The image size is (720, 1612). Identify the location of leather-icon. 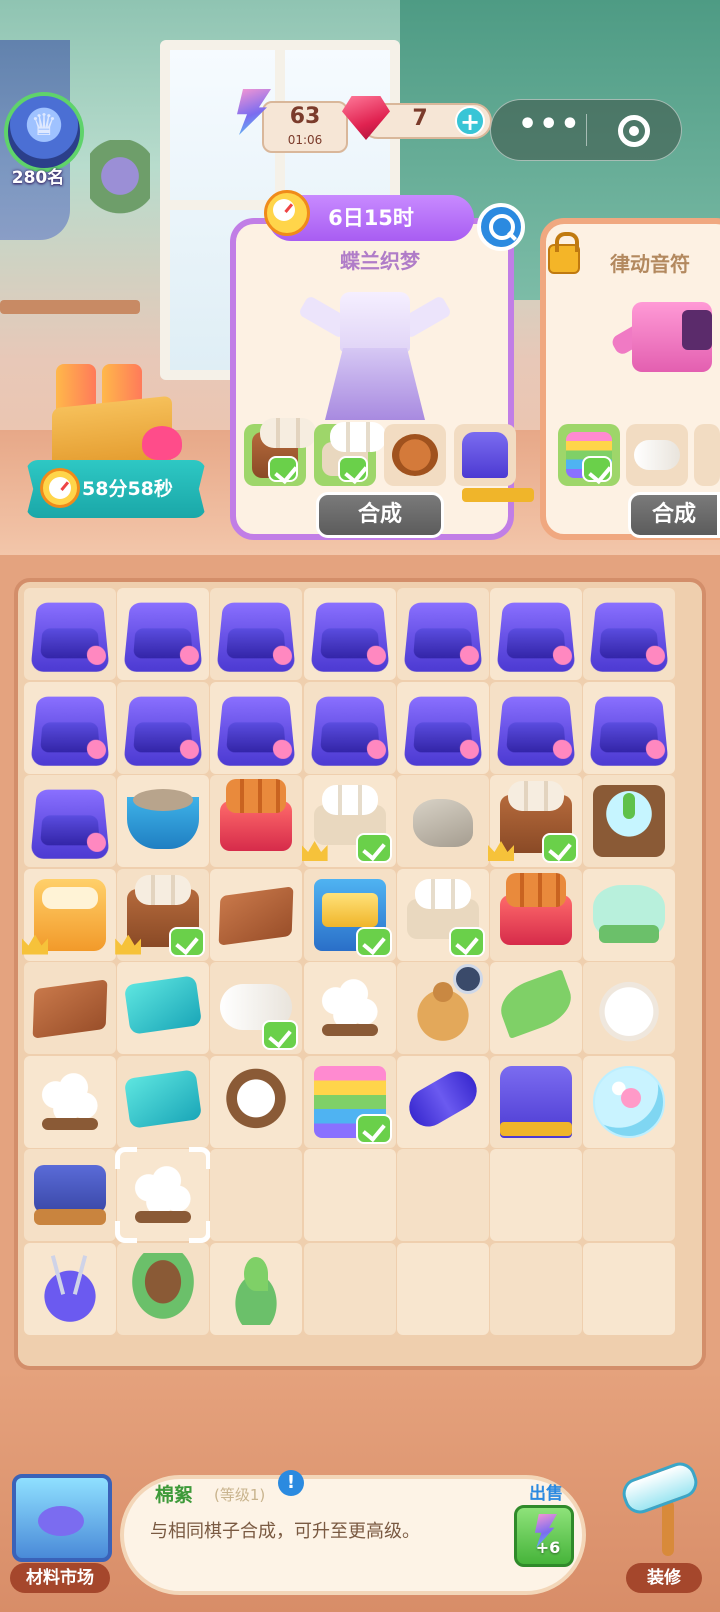
(70, 1009).